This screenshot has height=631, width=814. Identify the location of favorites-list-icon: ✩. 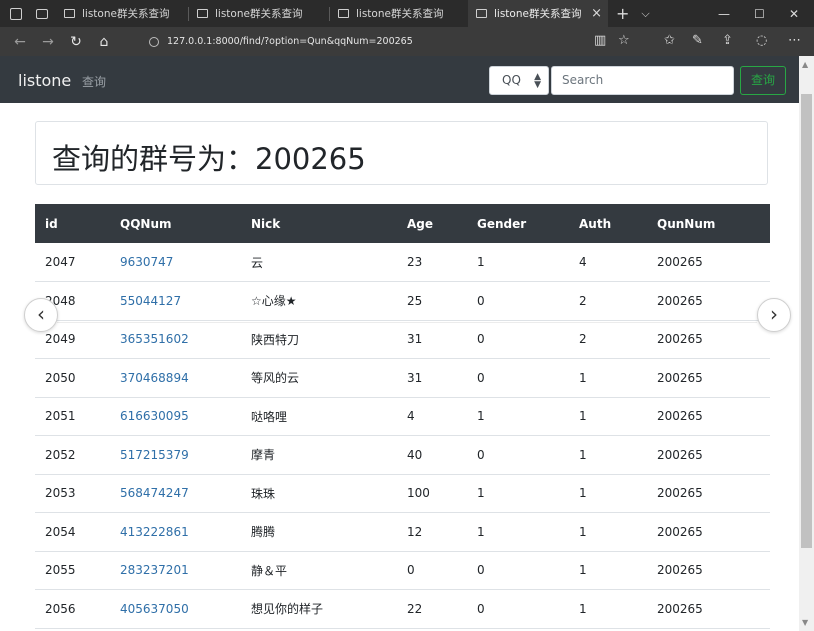
(669, 40).